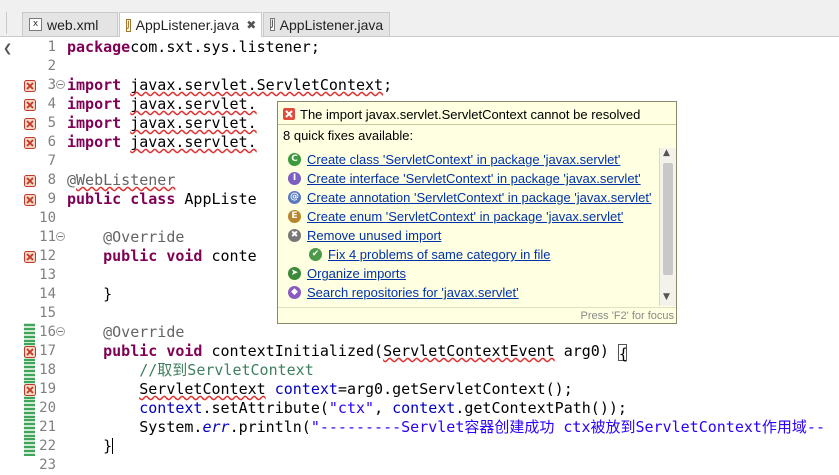 This screenshot has width=839, height=475. I want to click on code-text: public void conte, so click(162, 256).